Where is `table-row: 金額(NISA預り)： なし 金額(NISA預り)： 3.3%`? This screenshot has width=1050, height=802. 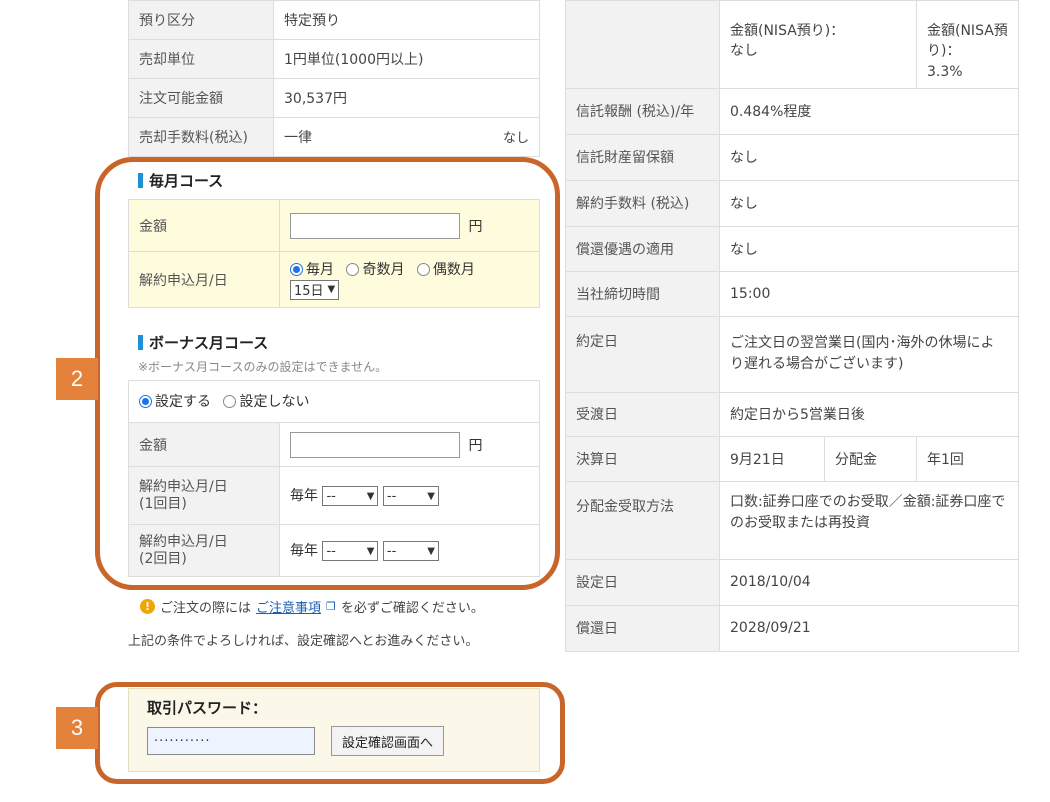
table-row: 金額(NISA預り)： なし 金額(NISA預り)： 3.3% is located at coordinates (792, 44).